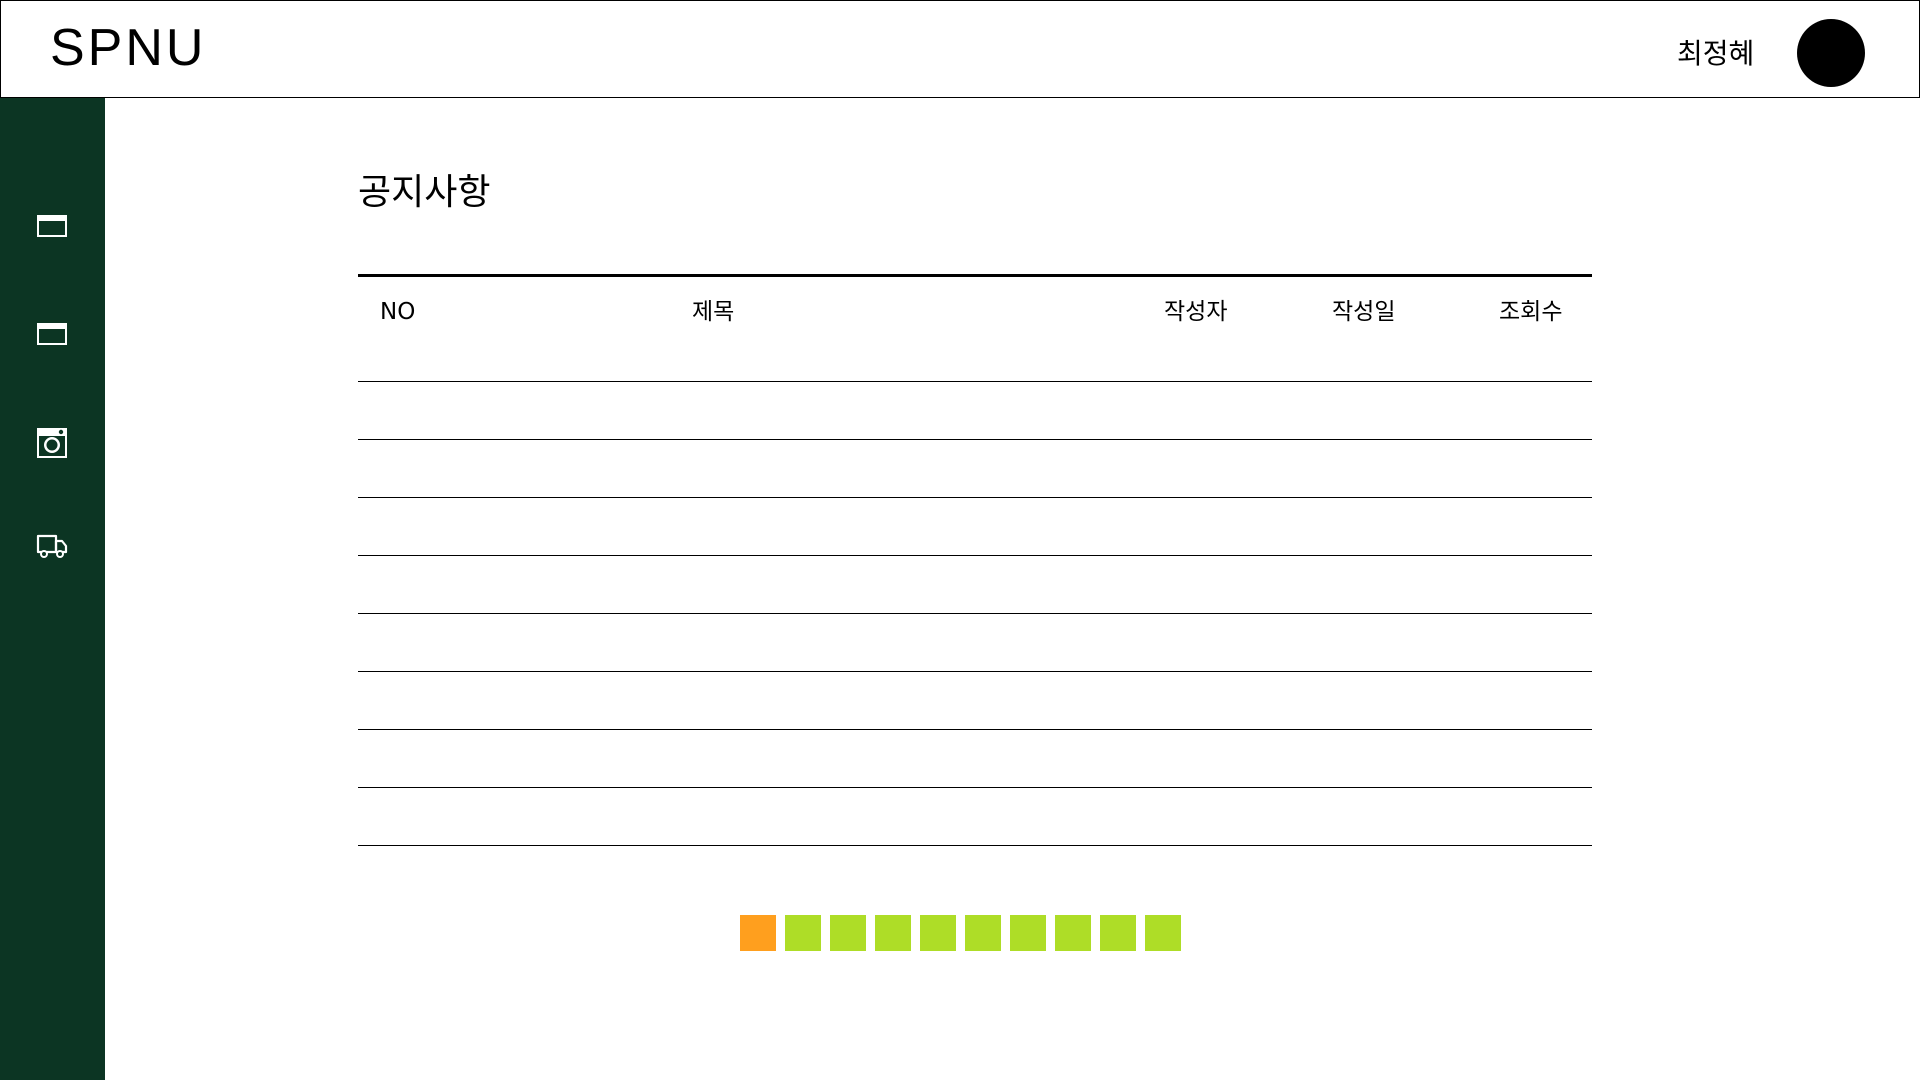 This screenshot has width=1920, height=1080. Describe the element at coordinates (713, 312) in the screenshot. I see `column-header-title: 제목` at that location.